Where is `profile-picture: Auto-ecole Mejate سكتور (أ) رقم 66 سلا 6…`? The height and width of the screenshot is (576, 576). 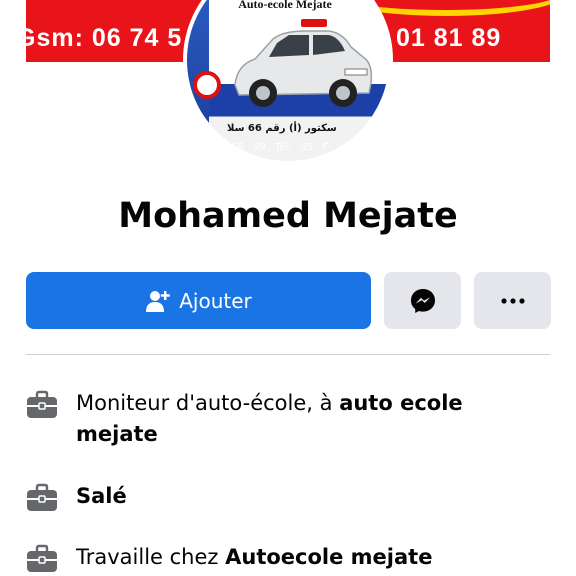
profile-picture: Auto-ecole Mejate سكتور (أ) رقم 66 سلا 6… is located at coordinates (288, 82).